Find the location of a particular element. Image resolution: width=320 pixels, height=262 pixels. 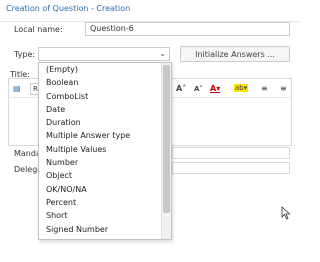

dropdown-scrollbar is located at coordinates (166, 151).